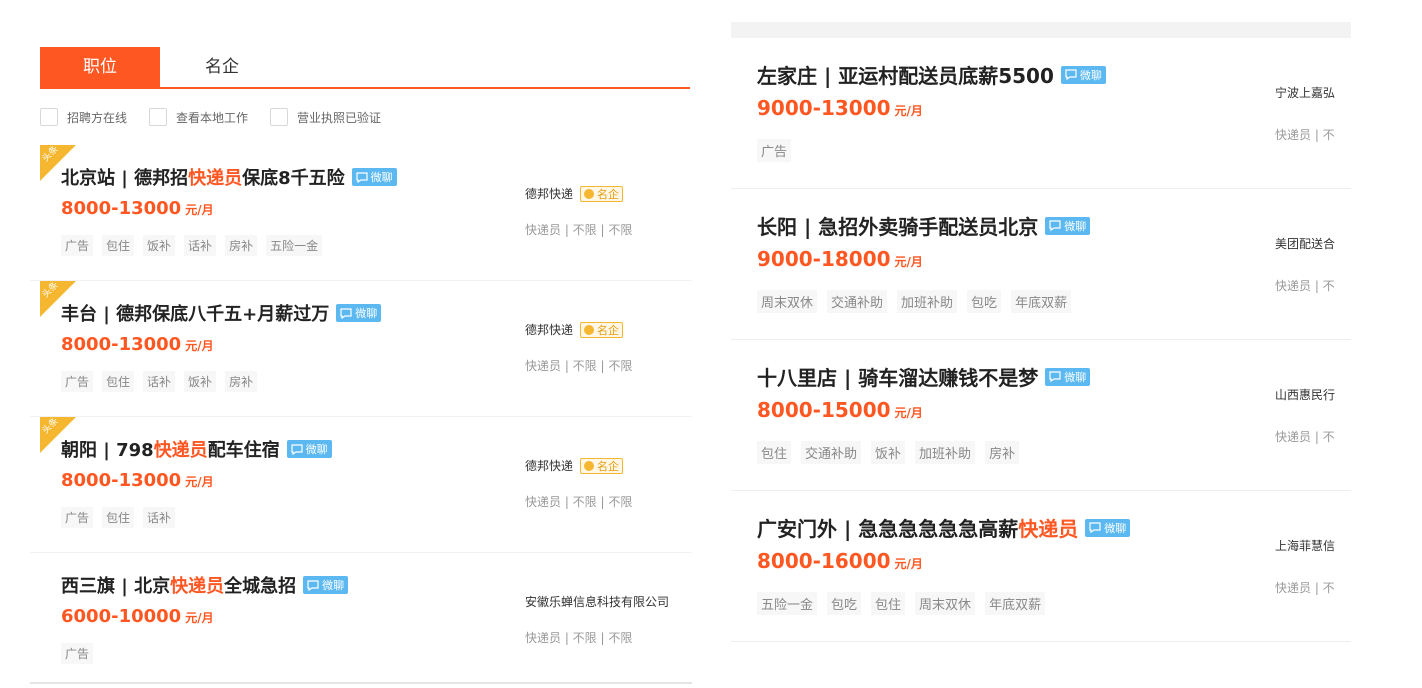 This screenshot has height=688, width=1422. What do you see at coordinates (222, 67) in the screenshot?
I see `tab-famous-companies: 名企` at bounding box center [222, 67].